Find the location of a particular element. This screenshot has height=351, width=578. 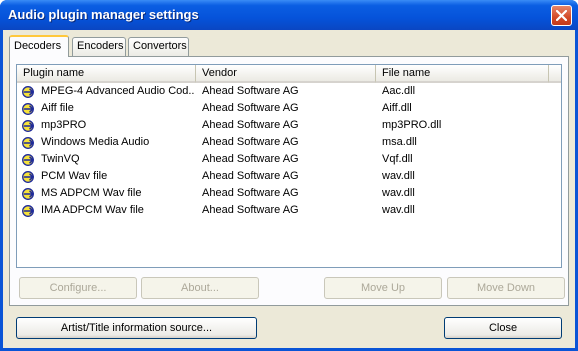

column-label: Vendor is located at coordinates (219, 73).